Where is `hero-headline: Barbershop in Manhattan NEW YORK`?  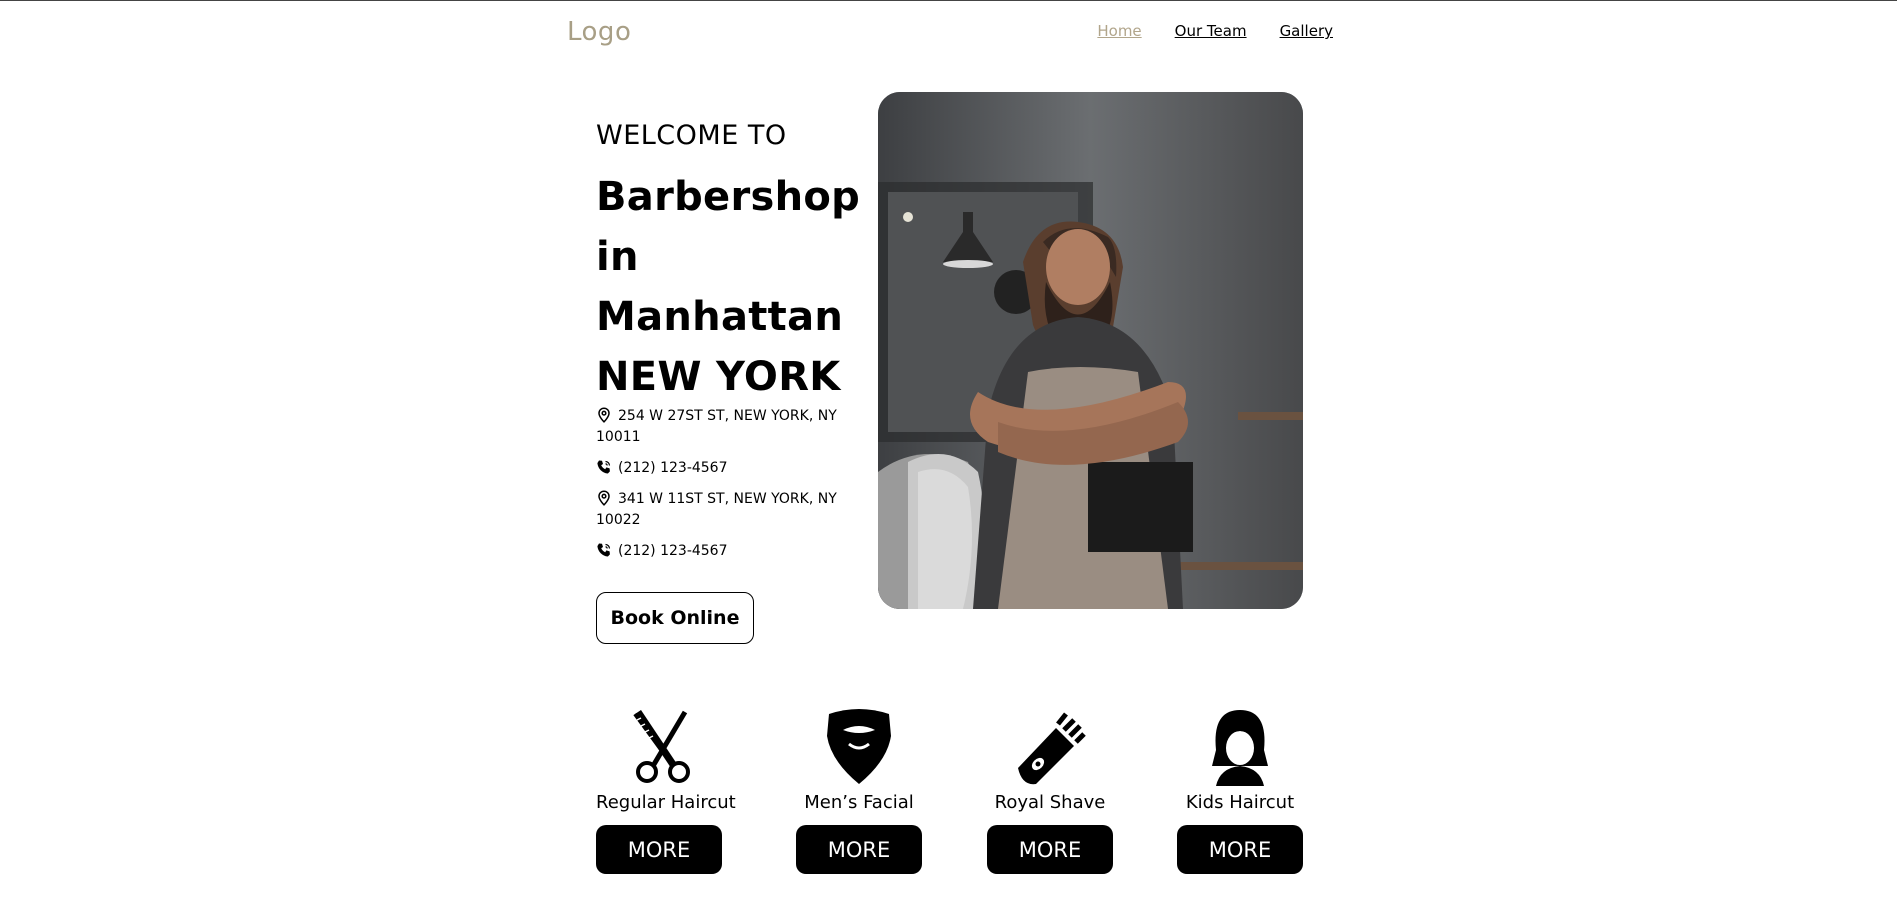 hero-headline: Barbershop in Manhattan NEW YORK is located at coordinates (731, 287).